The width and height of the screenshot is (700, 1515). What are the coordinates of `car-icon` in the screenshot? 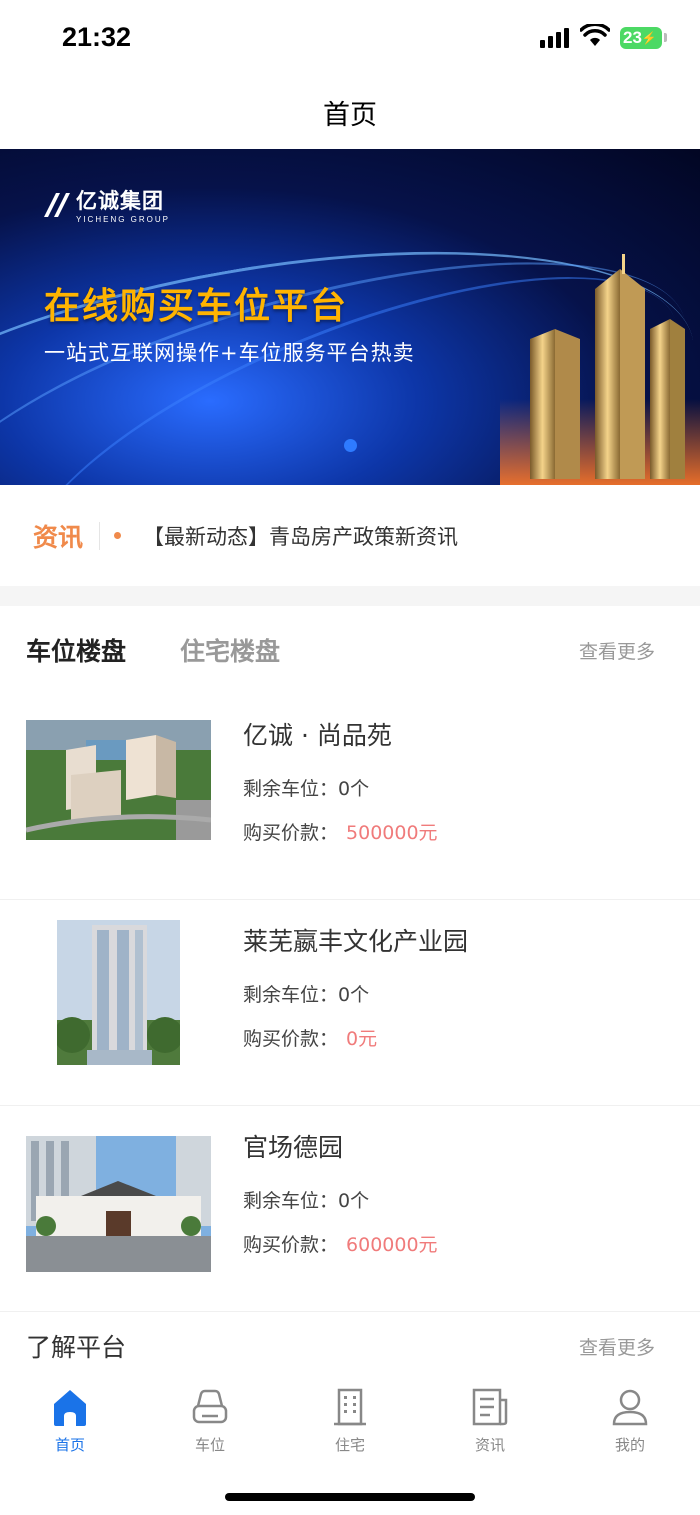 It's located at (210, 1406).